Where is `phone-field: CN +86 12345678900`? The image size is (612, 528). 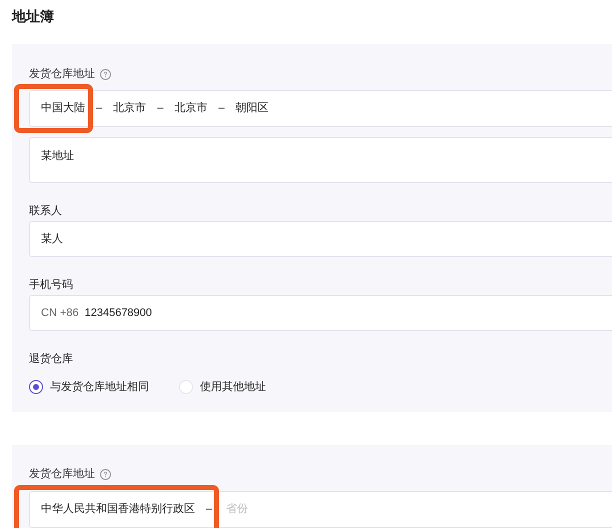 phone-field: CN +86 12345678900 is located at coordinates (320, 313).